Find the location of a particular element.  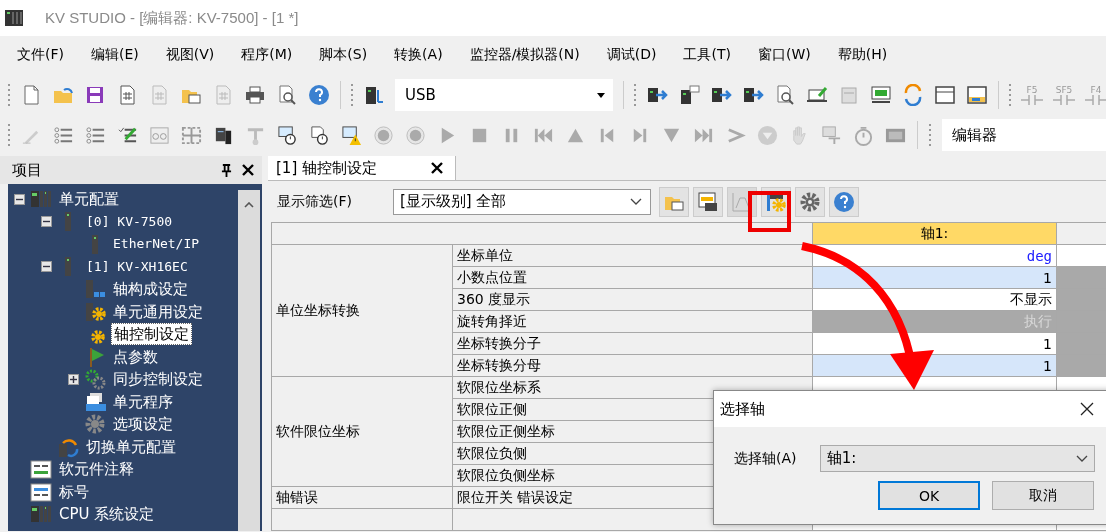

item-cell: 坐标单位 is located at coordinates (632, 255).